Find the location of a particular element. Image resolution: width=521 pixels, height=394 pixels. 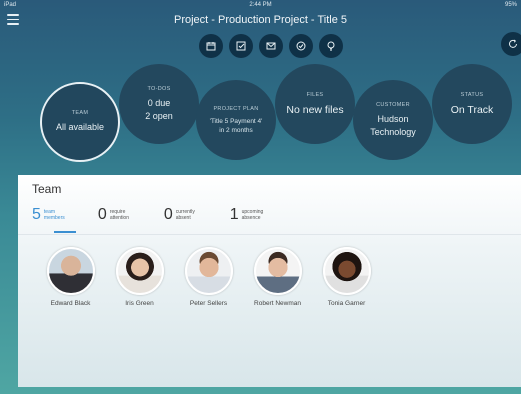

team-member: Tonia Garner is located at coordinates (346, 277).